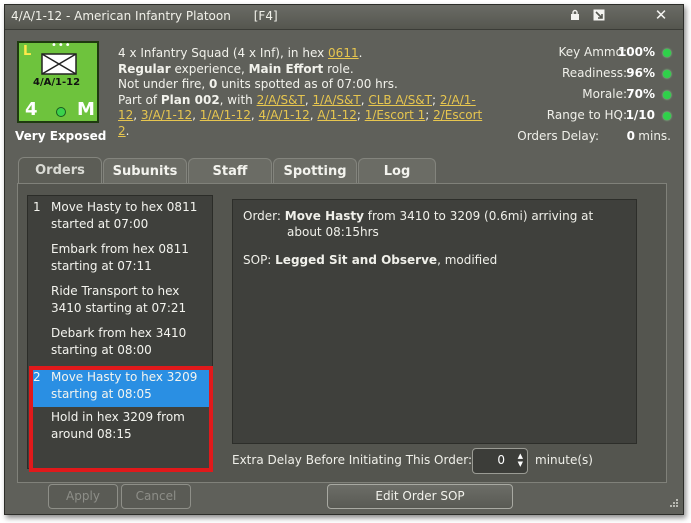  What do you see at coordinates (520, 460) in the screenshot?
I see `stepper-arrows-icon: ▲ ▼` at bounding box center [520, 460].